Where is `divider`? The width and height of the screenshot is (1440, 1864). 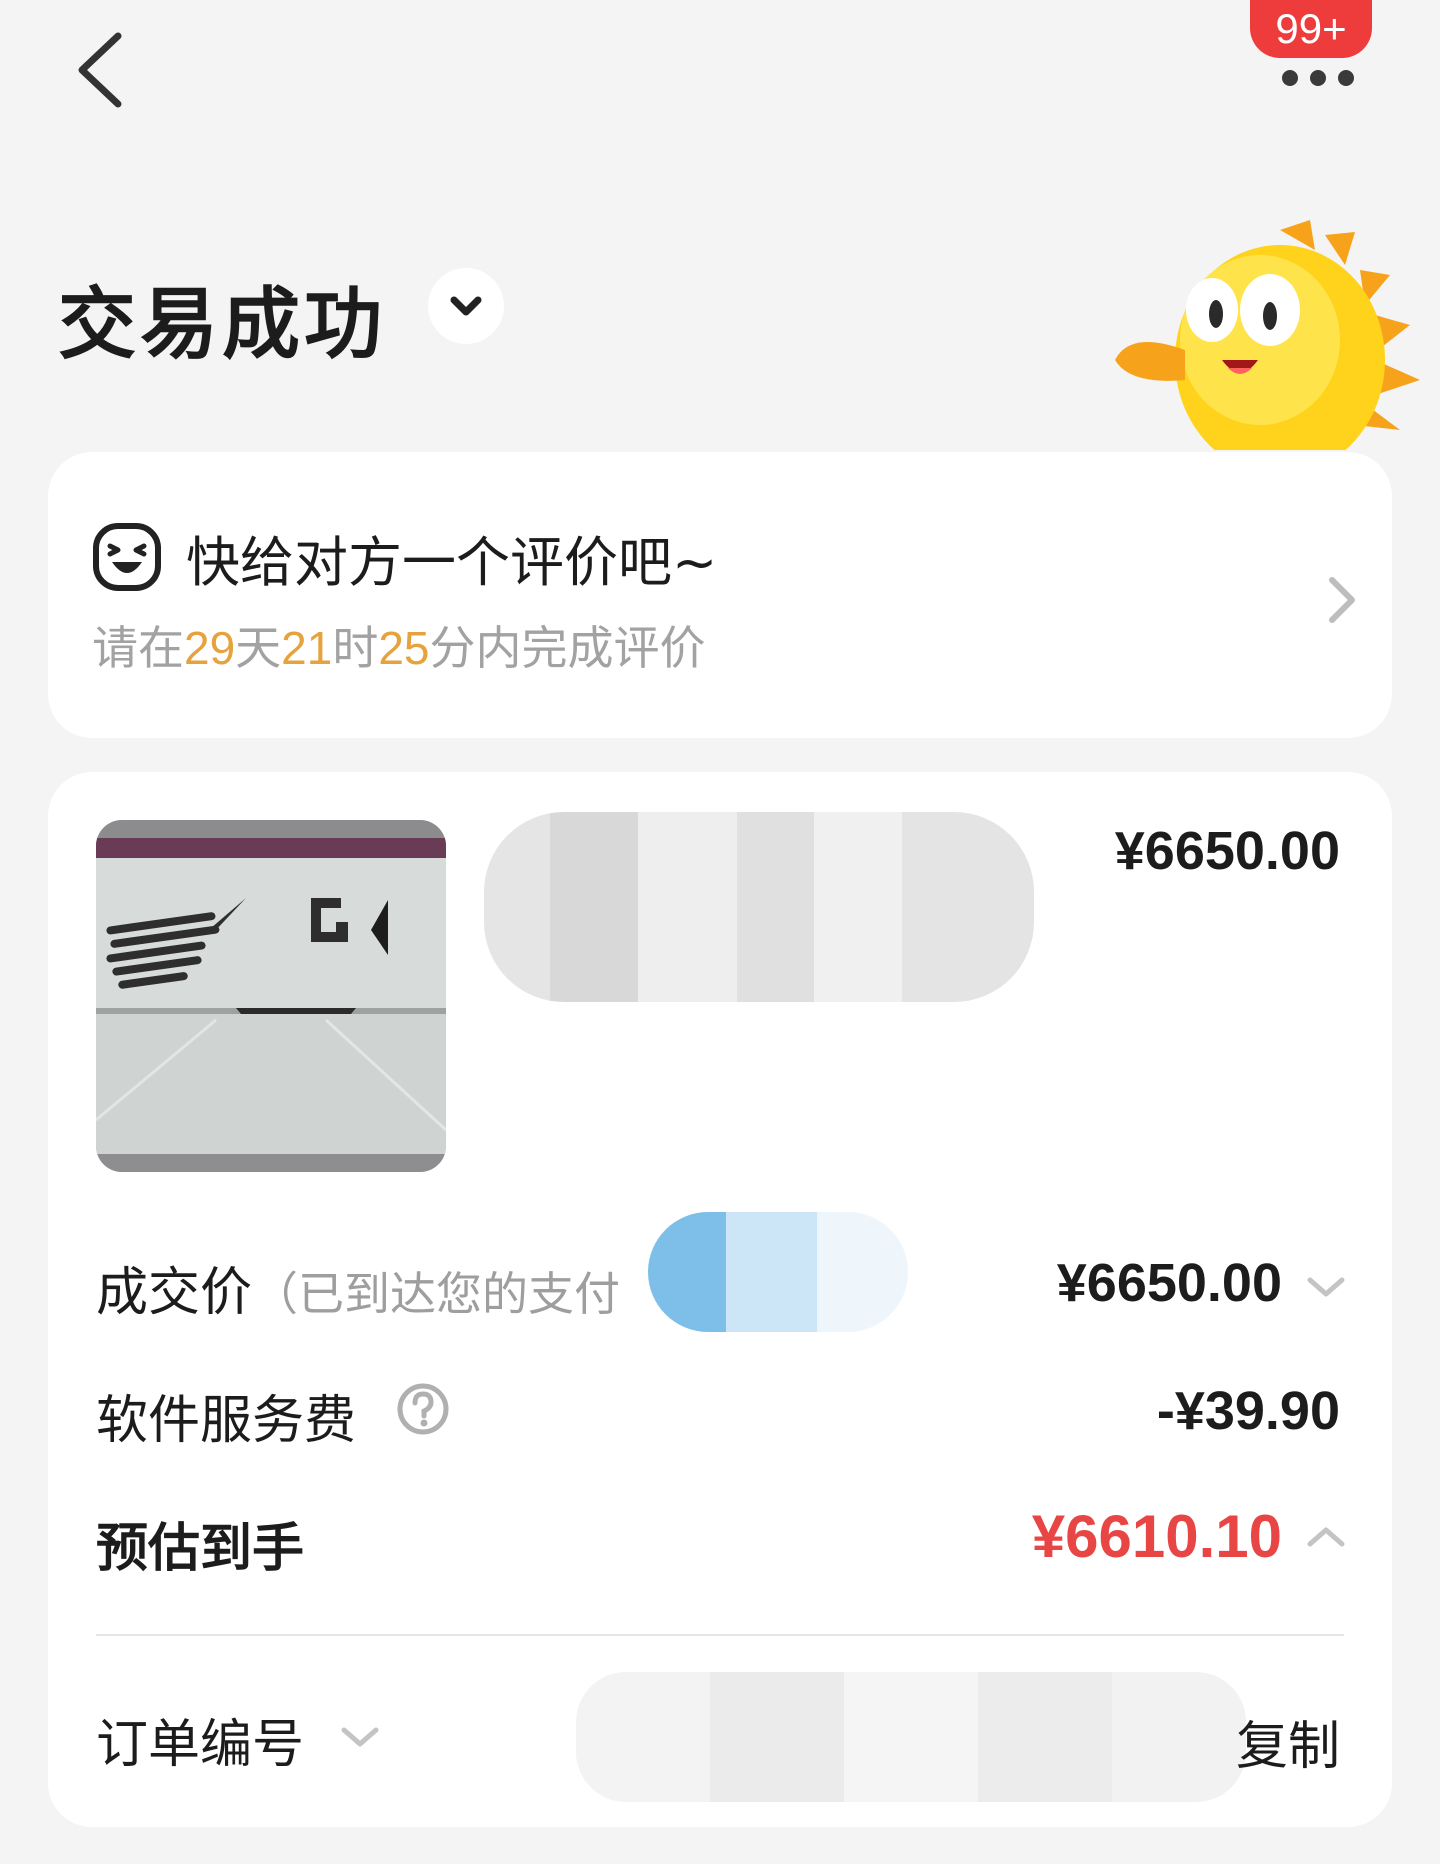 divider is located at coordinates (720, 1635).